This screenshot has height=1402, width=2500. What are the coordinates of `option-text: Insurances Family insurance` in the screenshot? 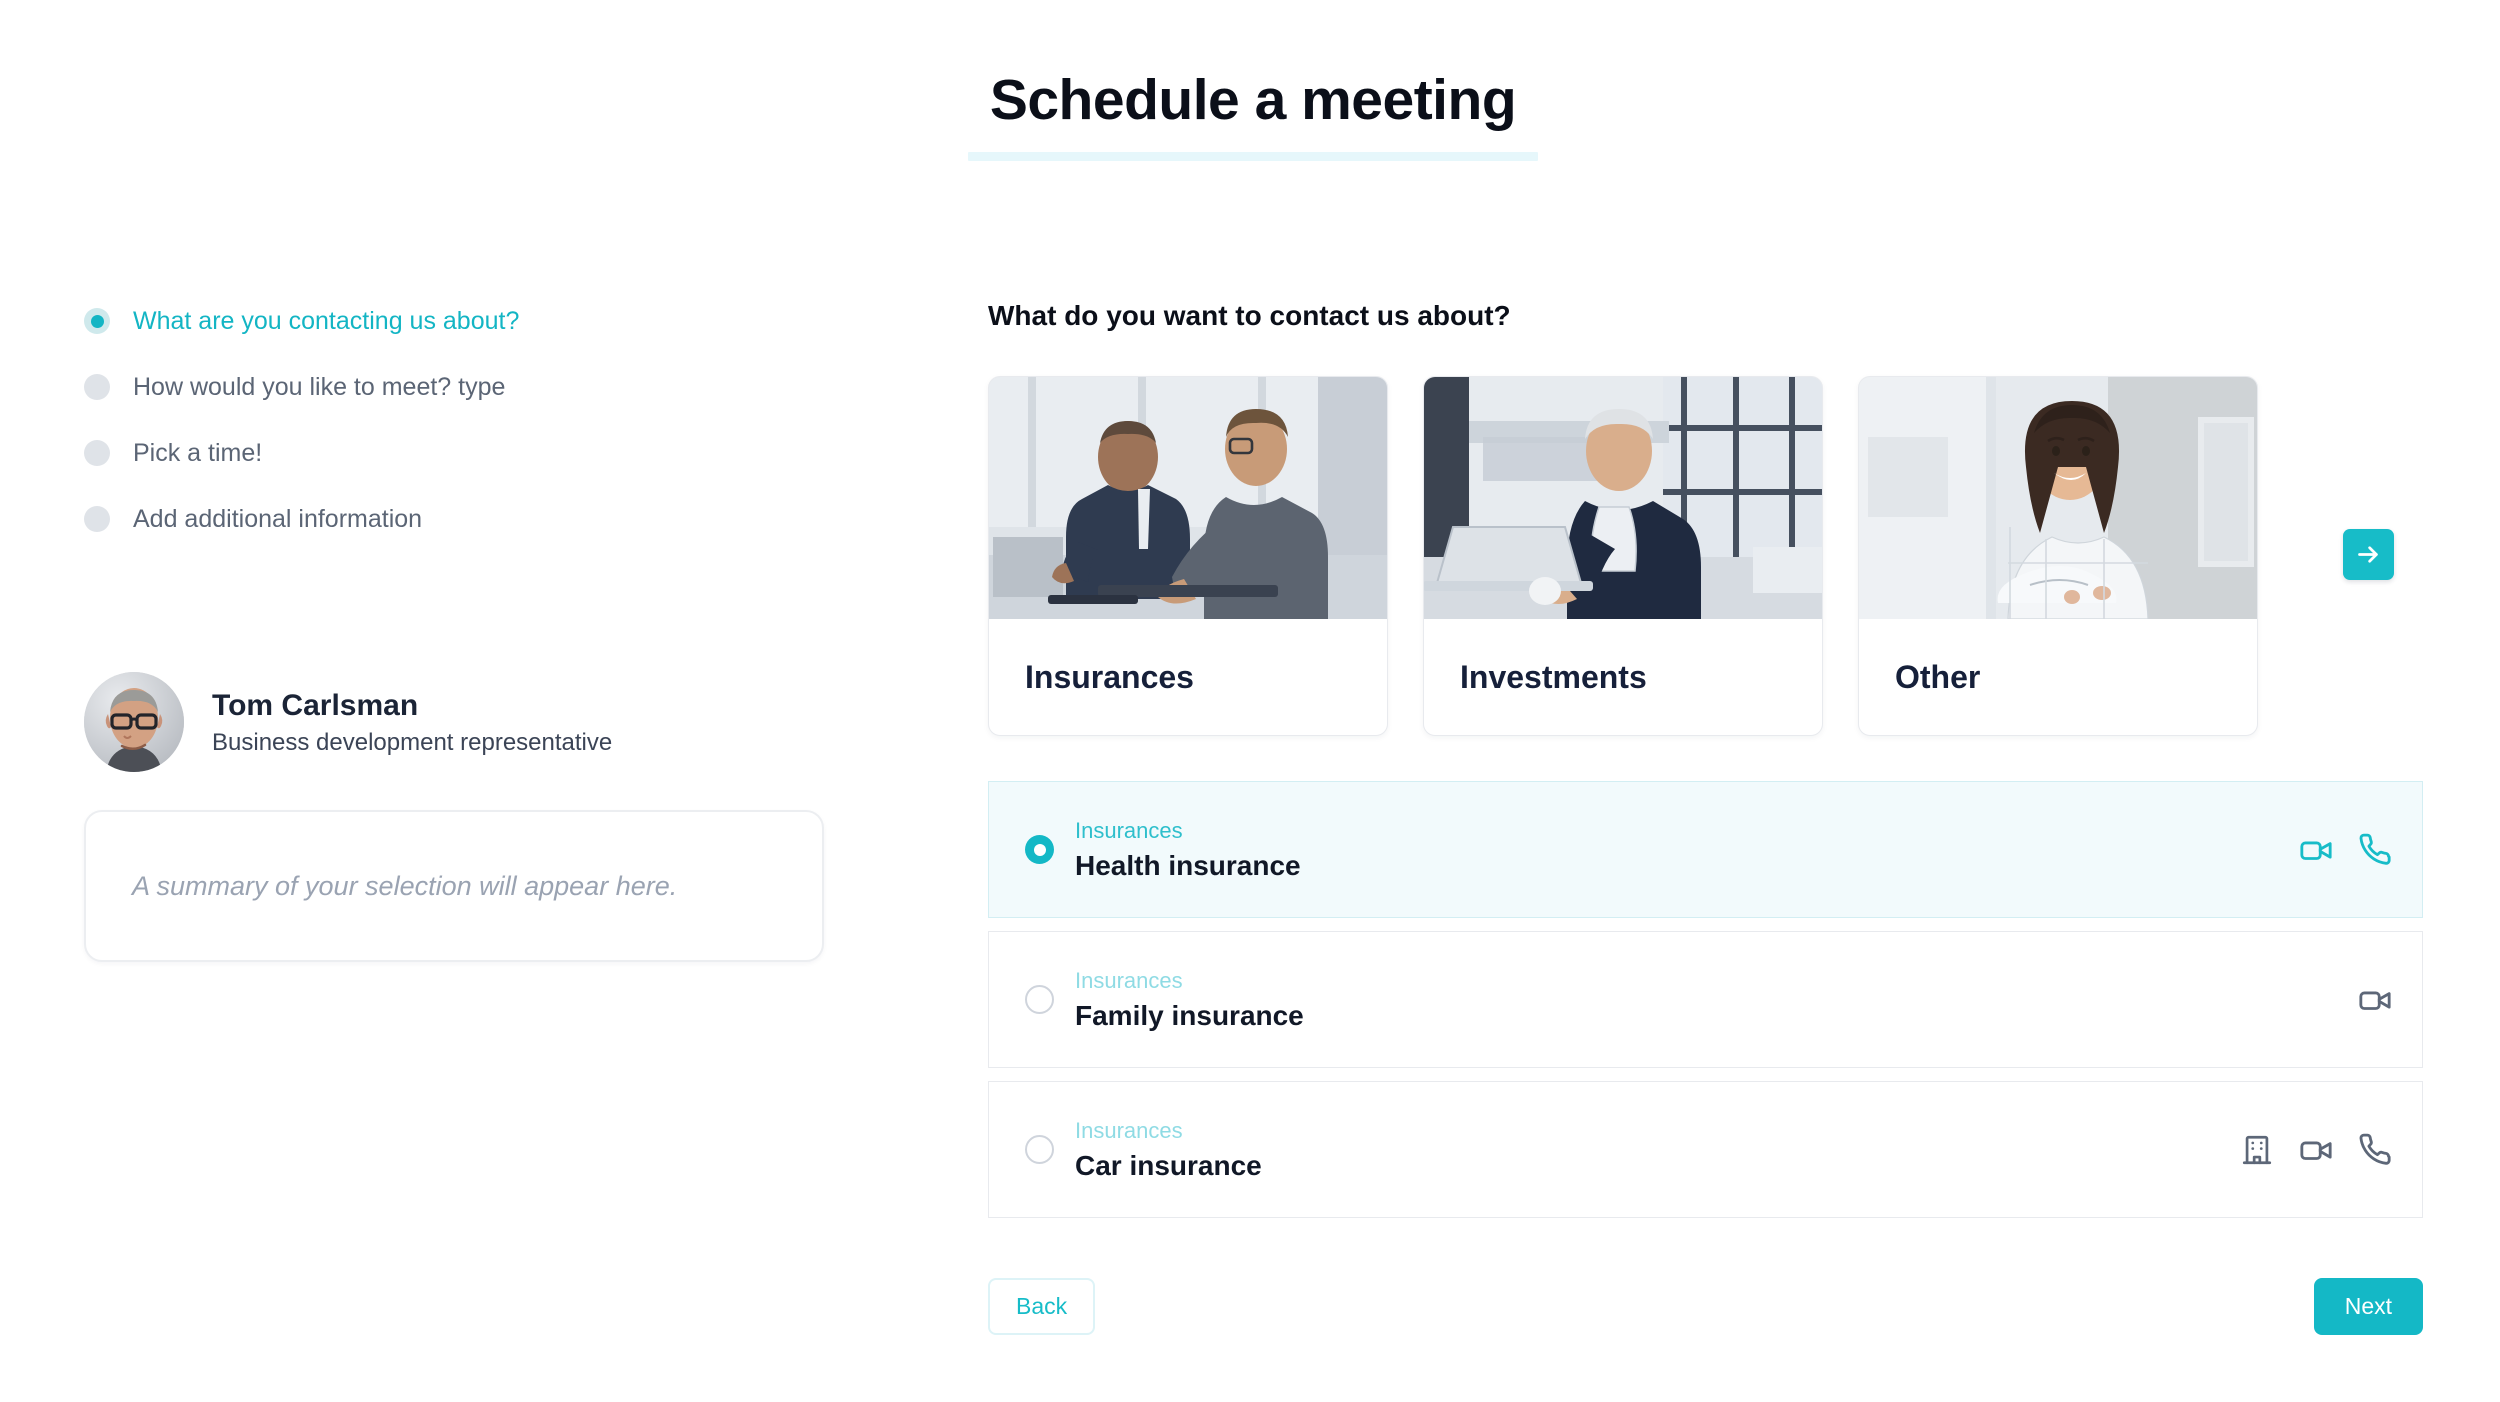 It's located at (1189, 999).